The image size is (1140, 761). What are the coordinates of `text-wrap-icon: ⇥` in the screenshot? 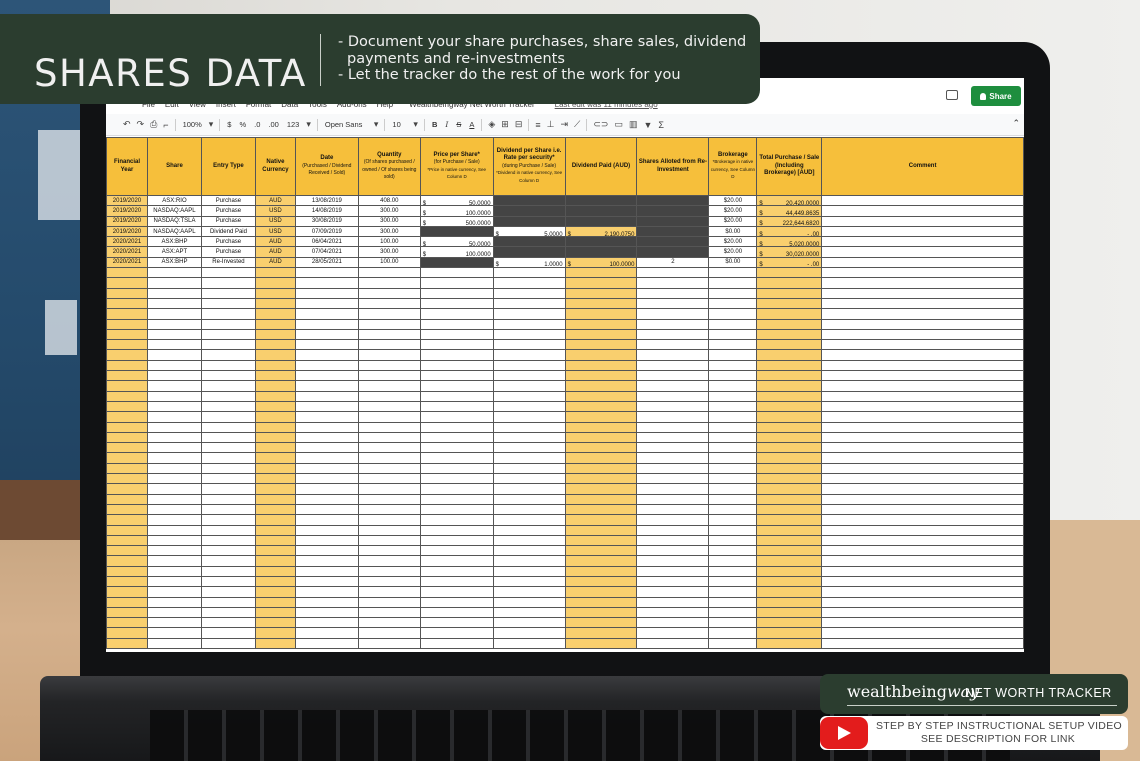 It's located at (564, 124).